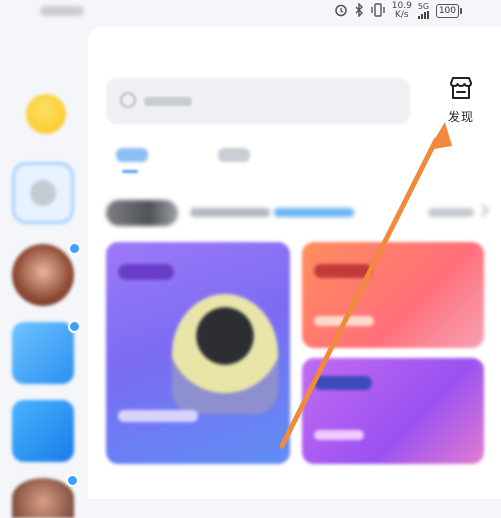 Image resolution: width=501 pixels, height=518 pixels. Describe the element at coordinates (168, 101) in the screenshot. I see `search-placeholder` at that location.